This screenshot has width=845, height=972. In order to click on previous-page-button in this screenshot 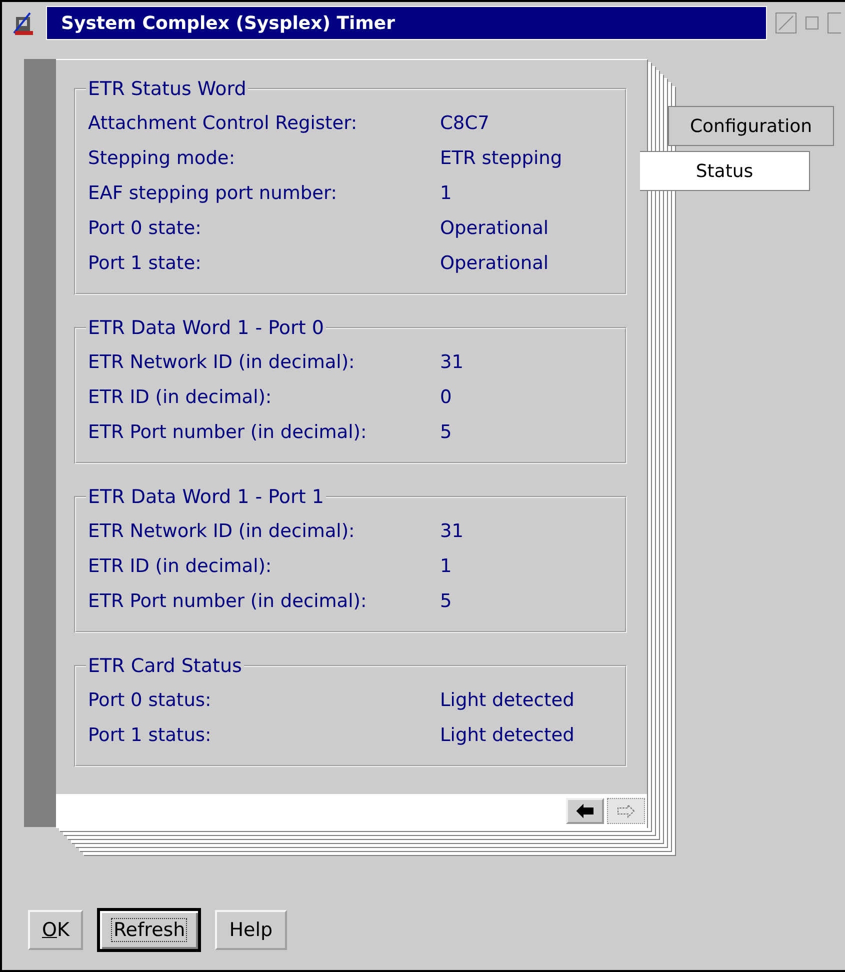, I will do `click(585, 811)`.